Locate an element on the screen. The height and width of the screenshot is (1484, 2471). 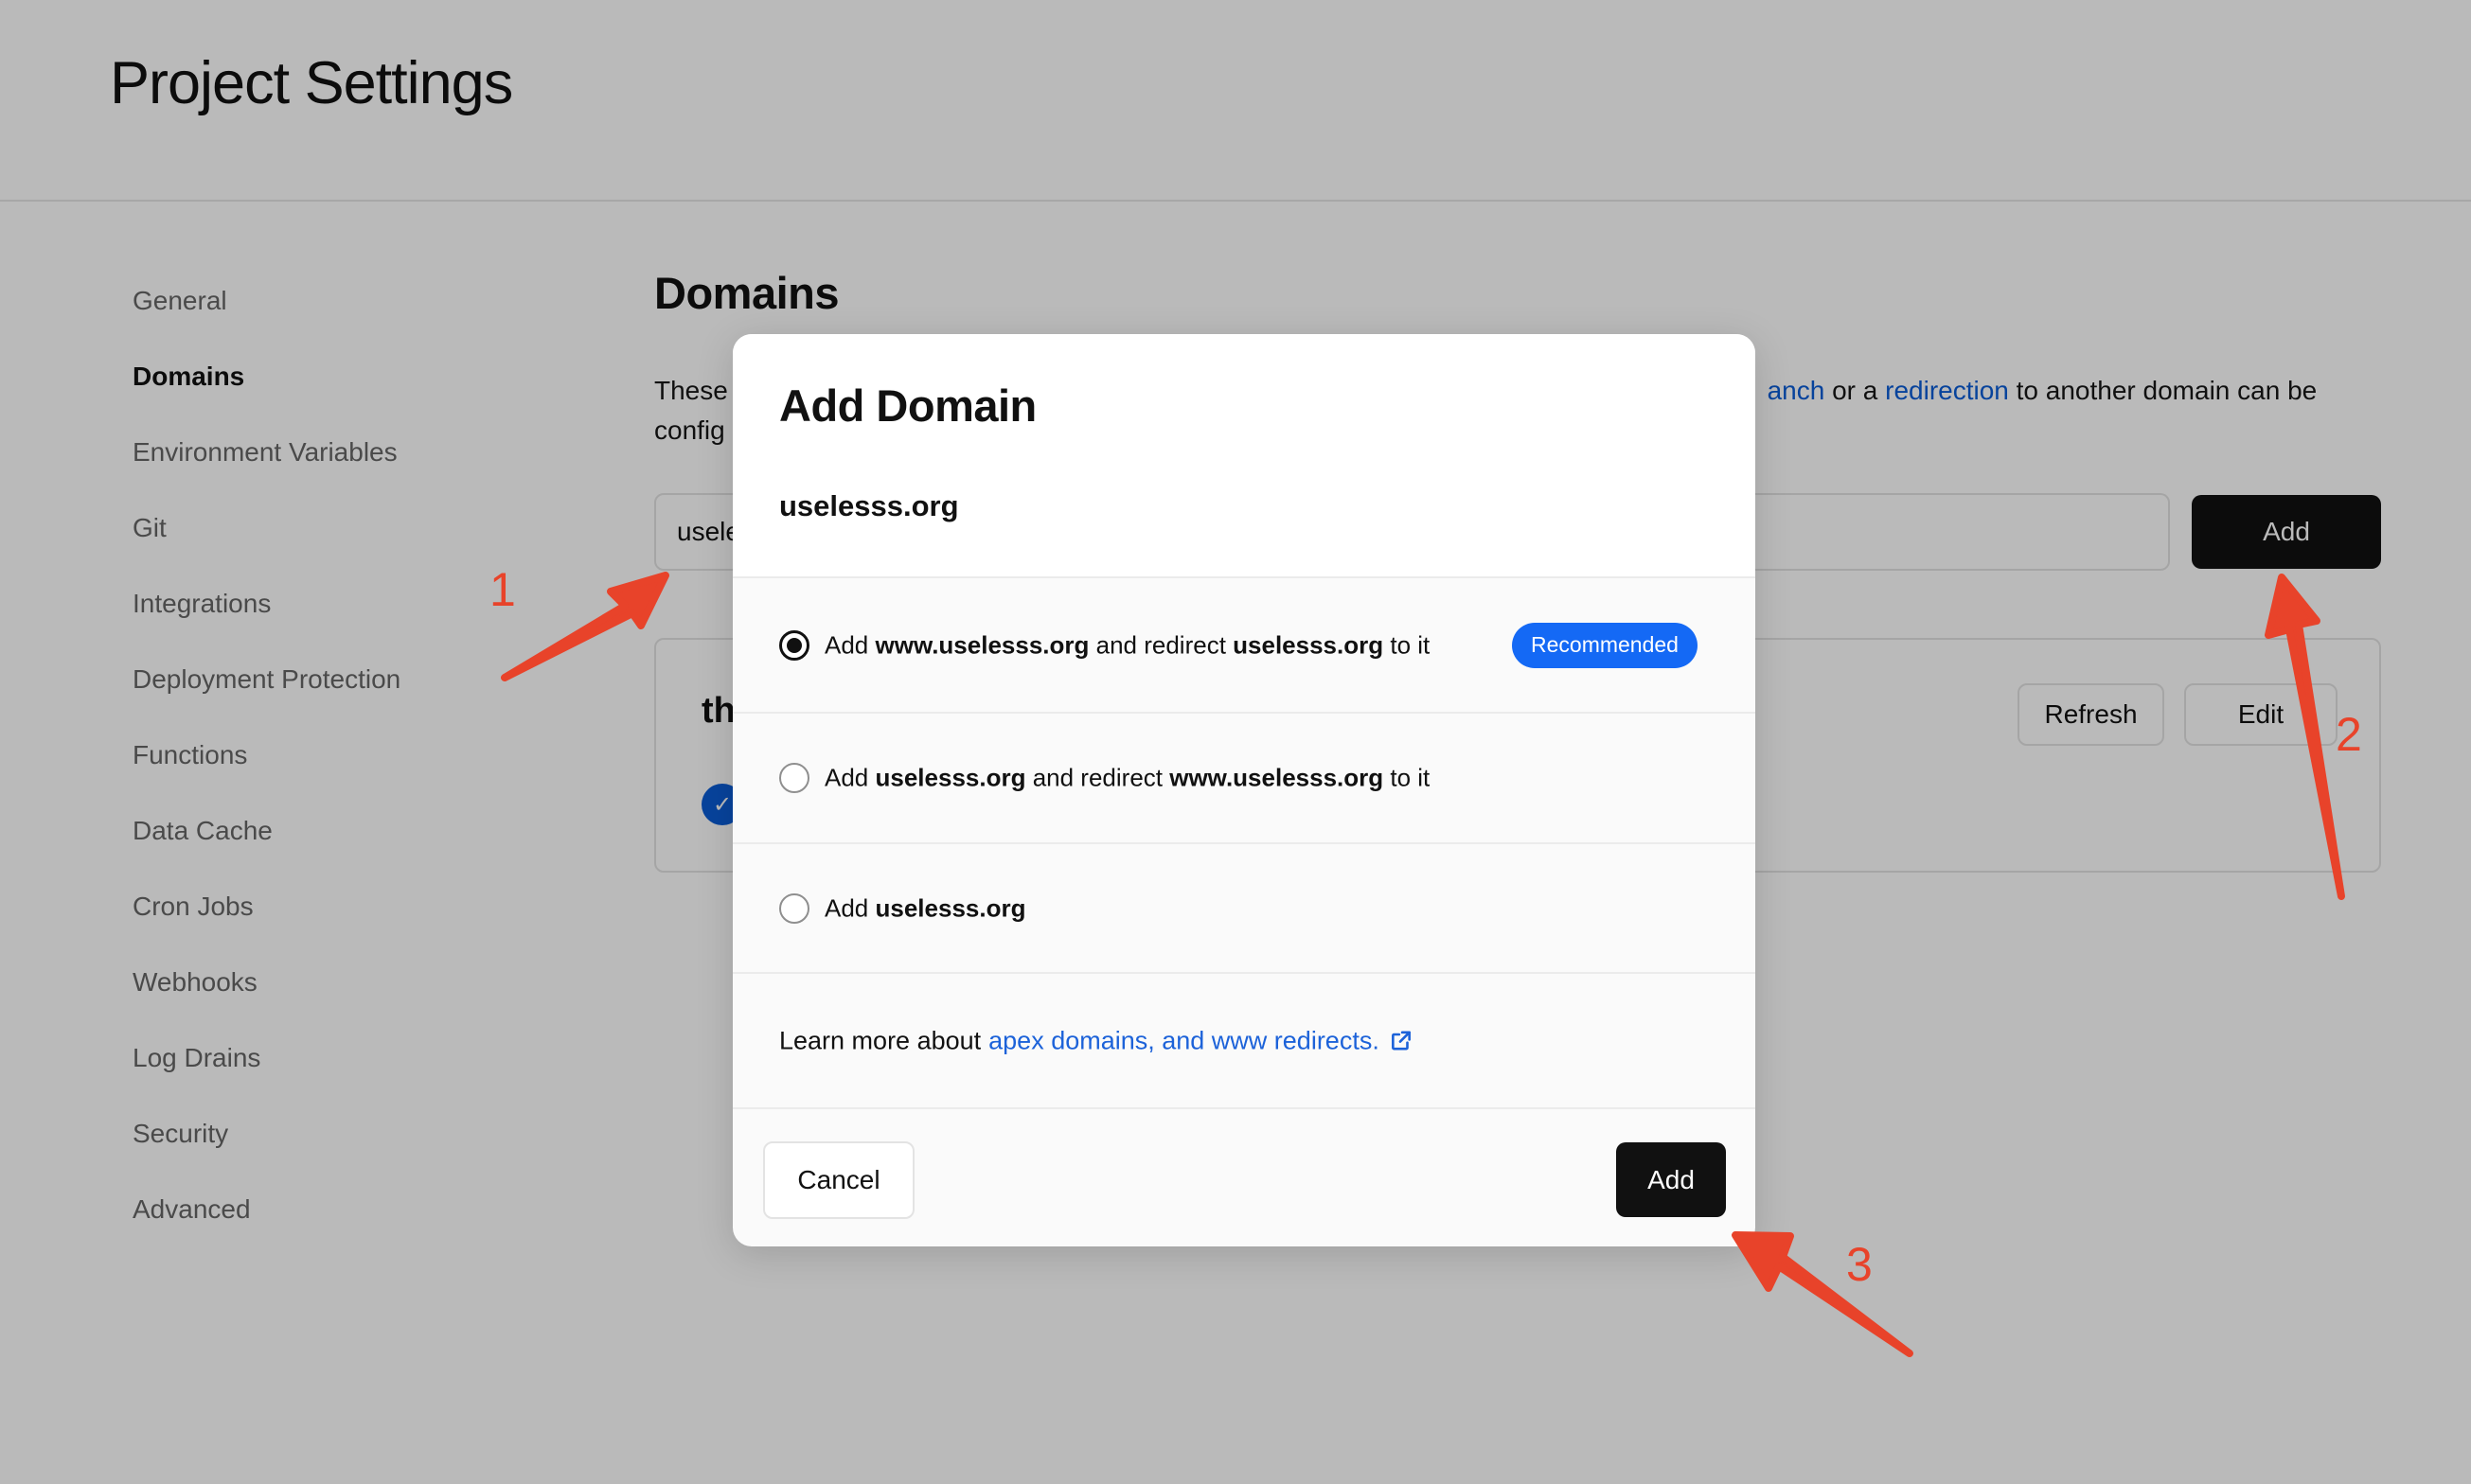
annotation-label-3: 3 is located at coordinates (1859, 1264).